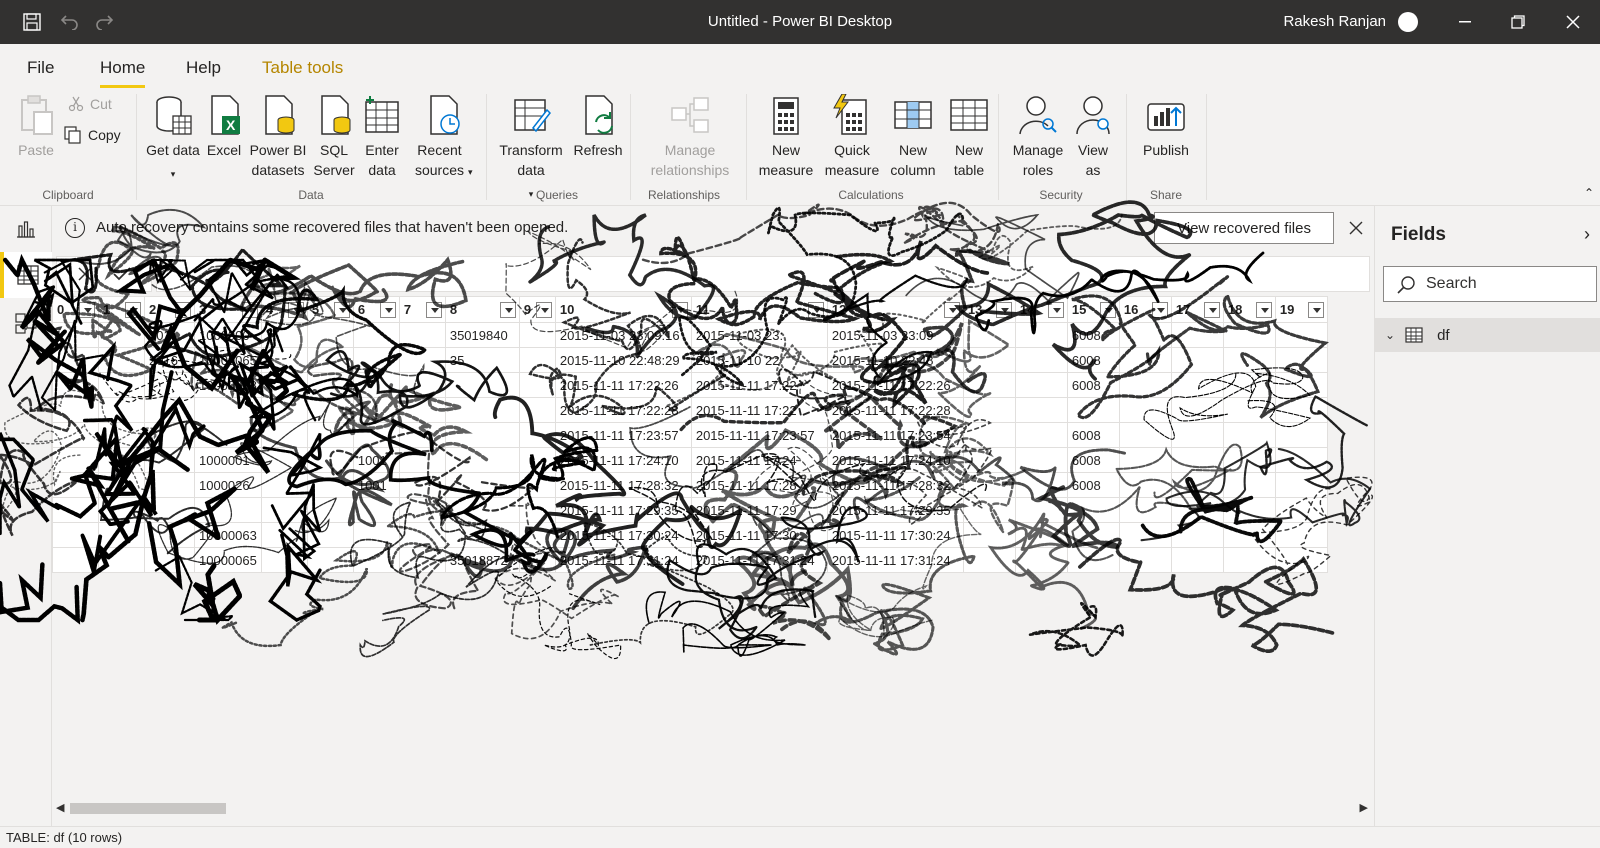  Describe the element at coordinates (623, 435) in the screenshot. I see `table-cell: 2015-11-11 17:23:57` at that location.